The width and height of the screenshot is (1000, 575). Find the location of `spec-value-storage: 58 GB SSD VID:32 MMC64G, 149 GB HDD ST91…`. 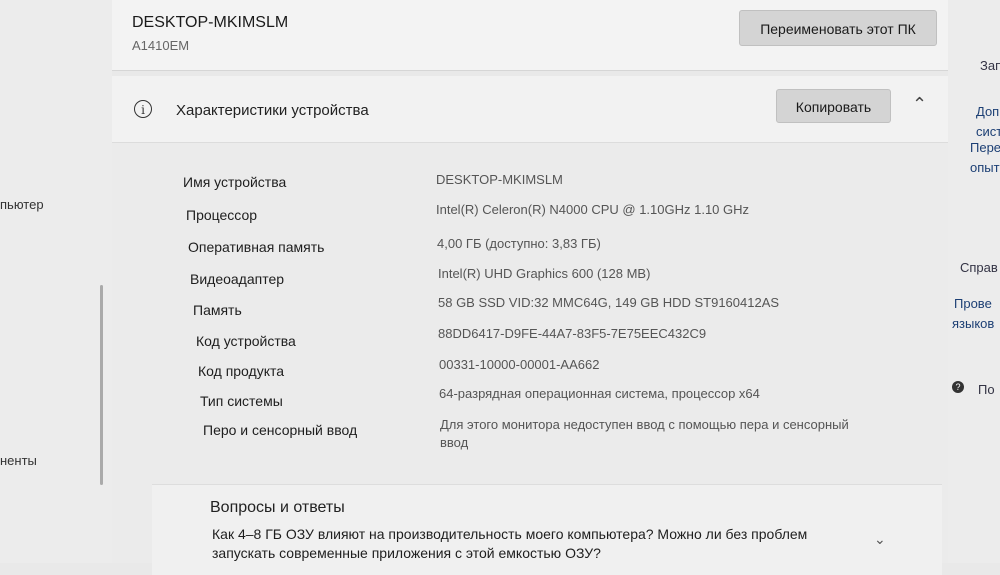

spec-value-storage: 58 GB SSD VID:32 MMC64G, 149 GB HDD ST91… is located at coordinates (609, 302).